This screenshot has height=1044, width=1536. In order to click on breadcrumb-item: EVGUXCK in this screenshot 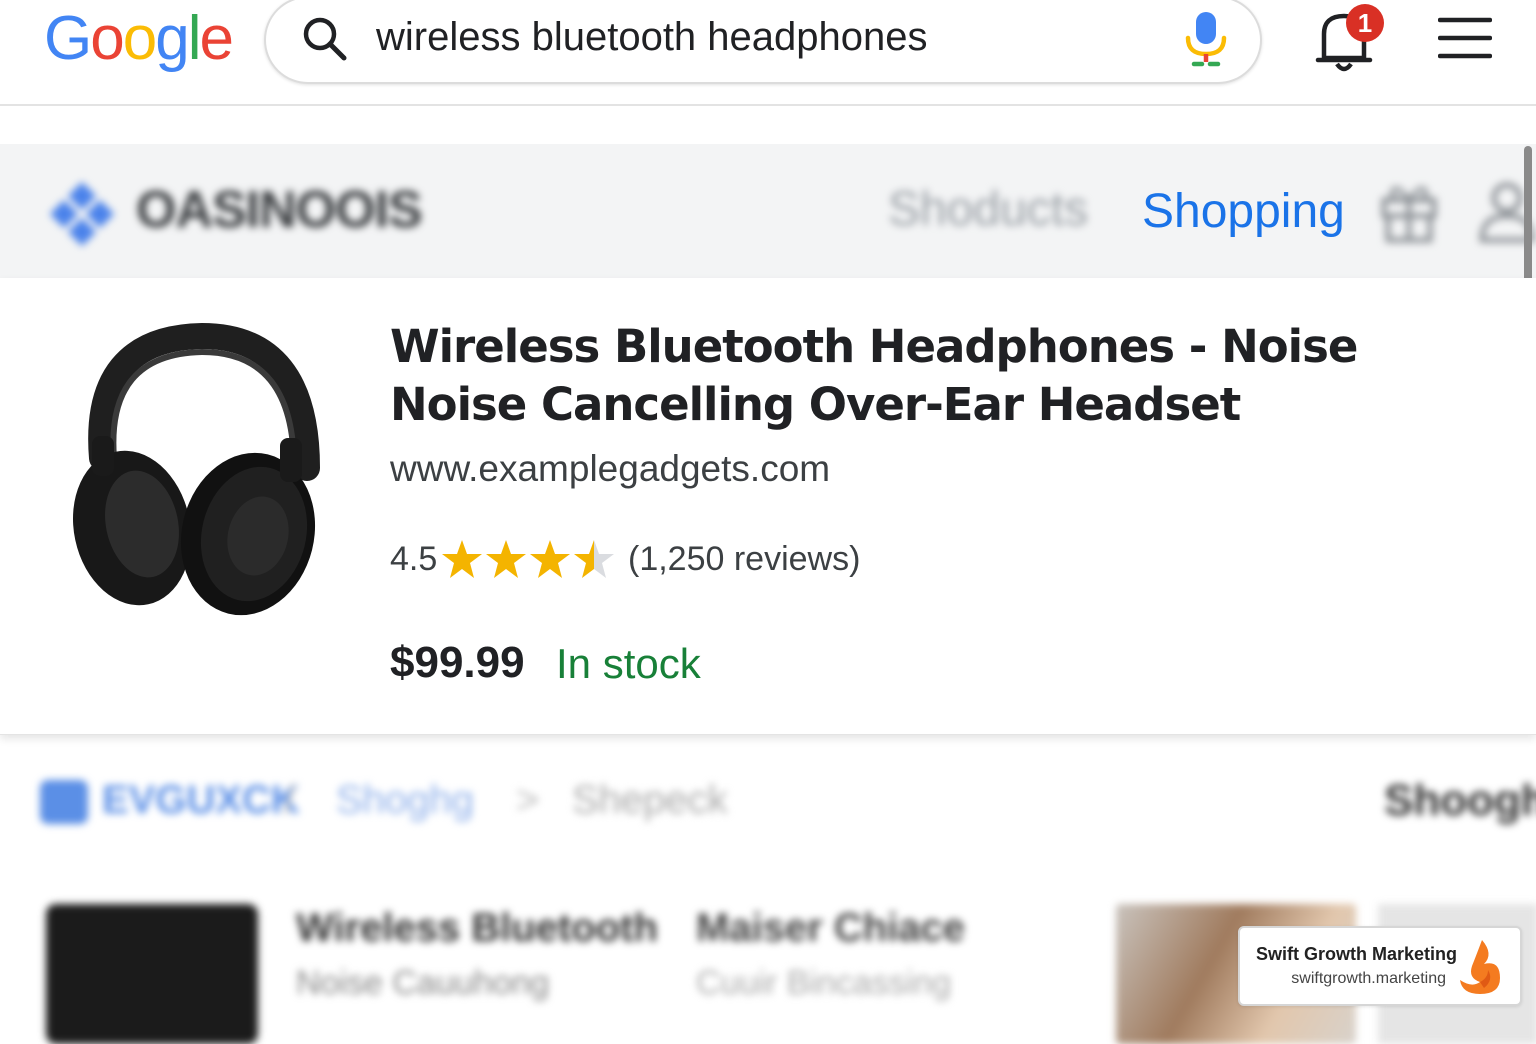, I will do `click(201, 800)`.